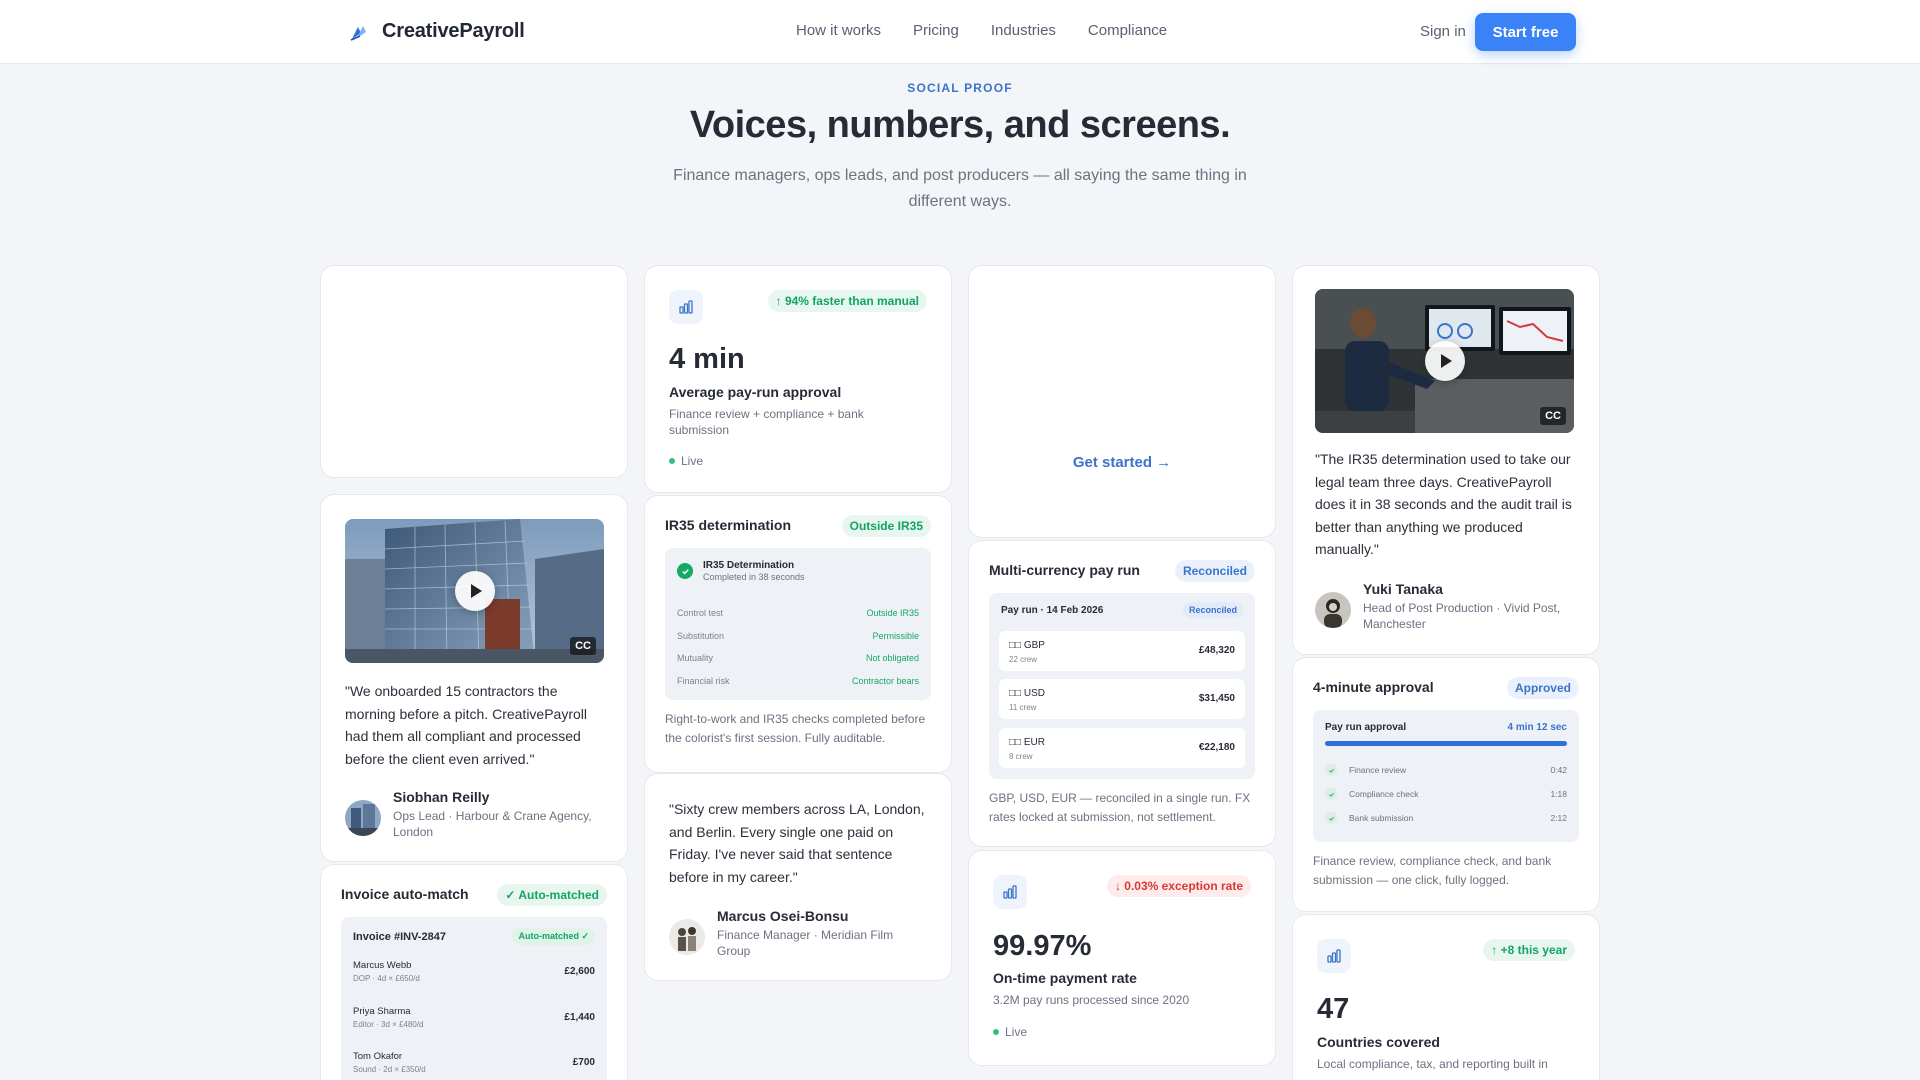 Image resolution: width=1920 pixels, height=1080 pixels. What do you see at coordinates (382, 965) in the screenshot?
I see `crew-name: Marcus Webb` at bounding box center [382, 965].